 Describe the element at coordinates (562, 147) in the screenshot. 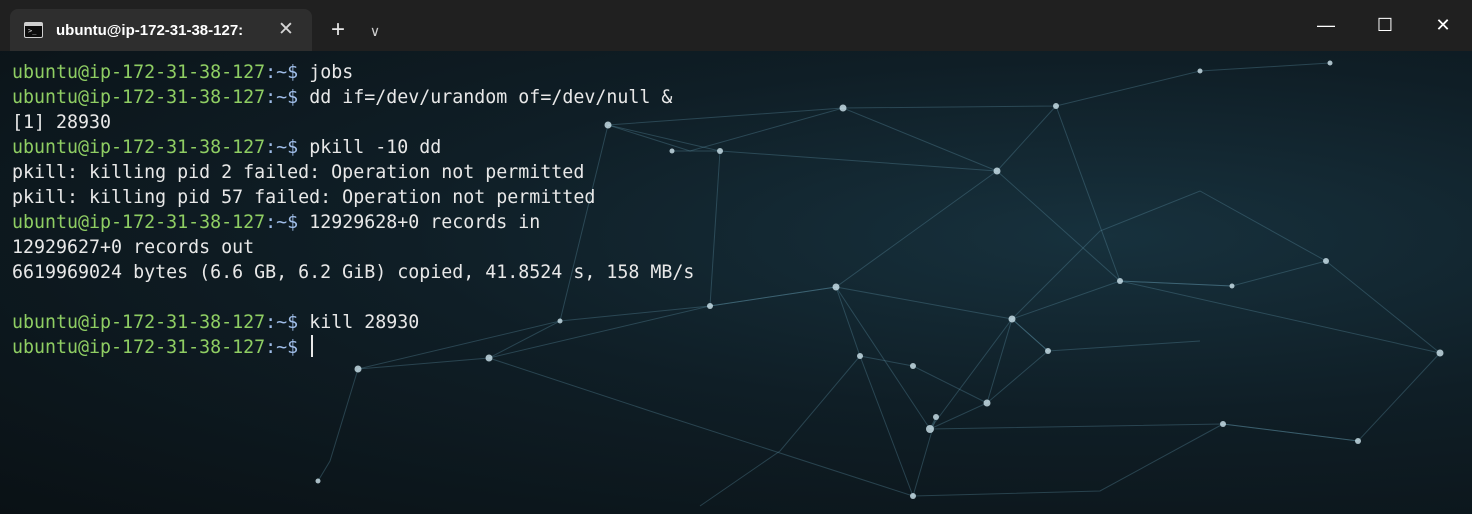

I see `prompt-line: ubuntu@ip-172-31-38-127:~$ pkill -10 dd` at that location.